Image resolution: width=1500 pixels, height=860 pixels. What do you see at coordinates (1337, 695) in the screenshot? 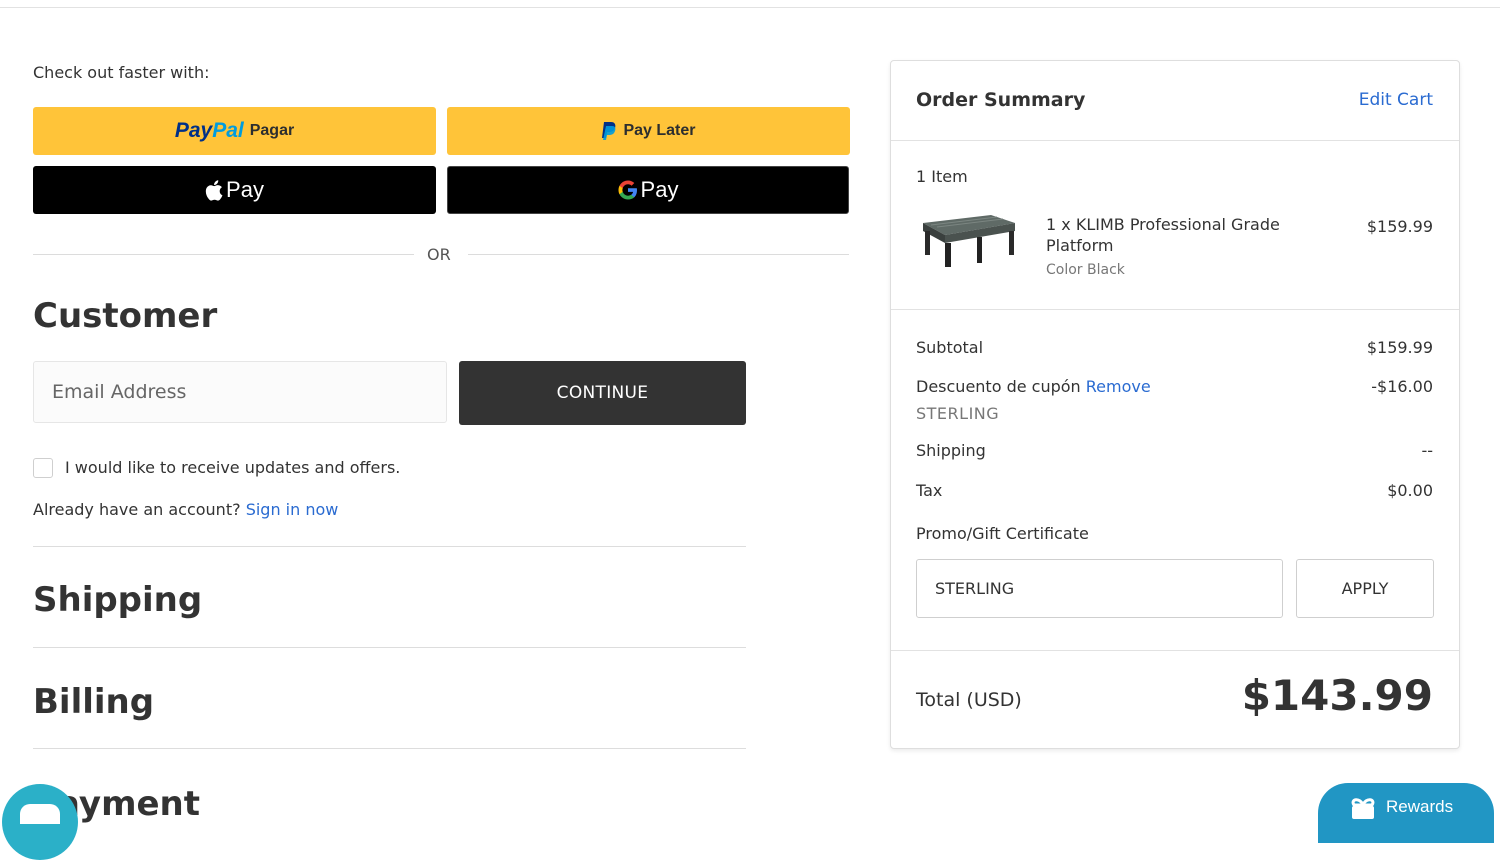
I see `total-value: $143.99` at bounding box center [1337, 695].